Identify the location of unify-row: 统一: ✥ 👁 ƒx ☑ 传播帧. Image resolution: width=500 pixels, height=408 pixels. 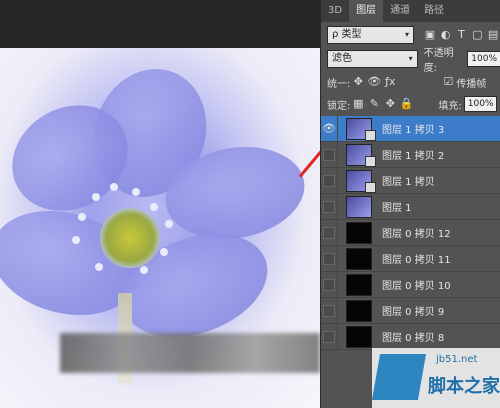
(410, 82).